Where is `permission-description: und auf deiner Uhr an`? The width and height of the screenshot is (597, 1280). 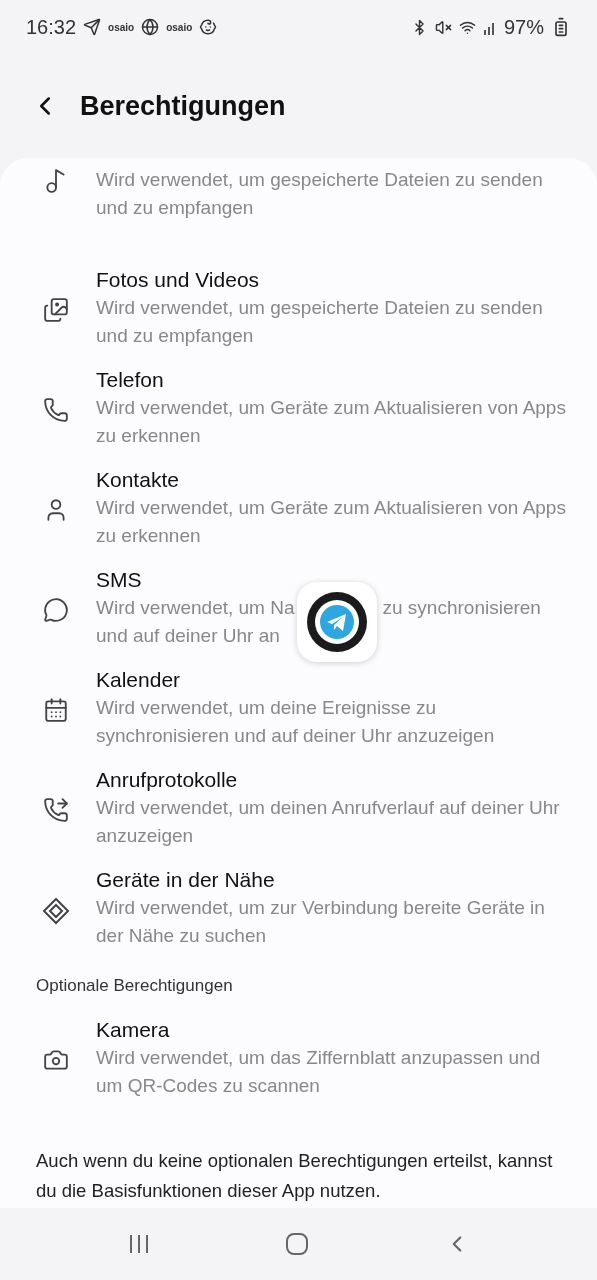 permission-description: und auf deiner Uhr an is located at coordinates (188, 636).